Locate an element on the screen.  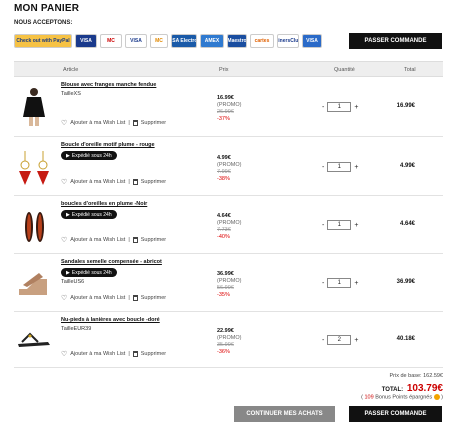
discount-percent: -38% is located at coordinates (223, 179).